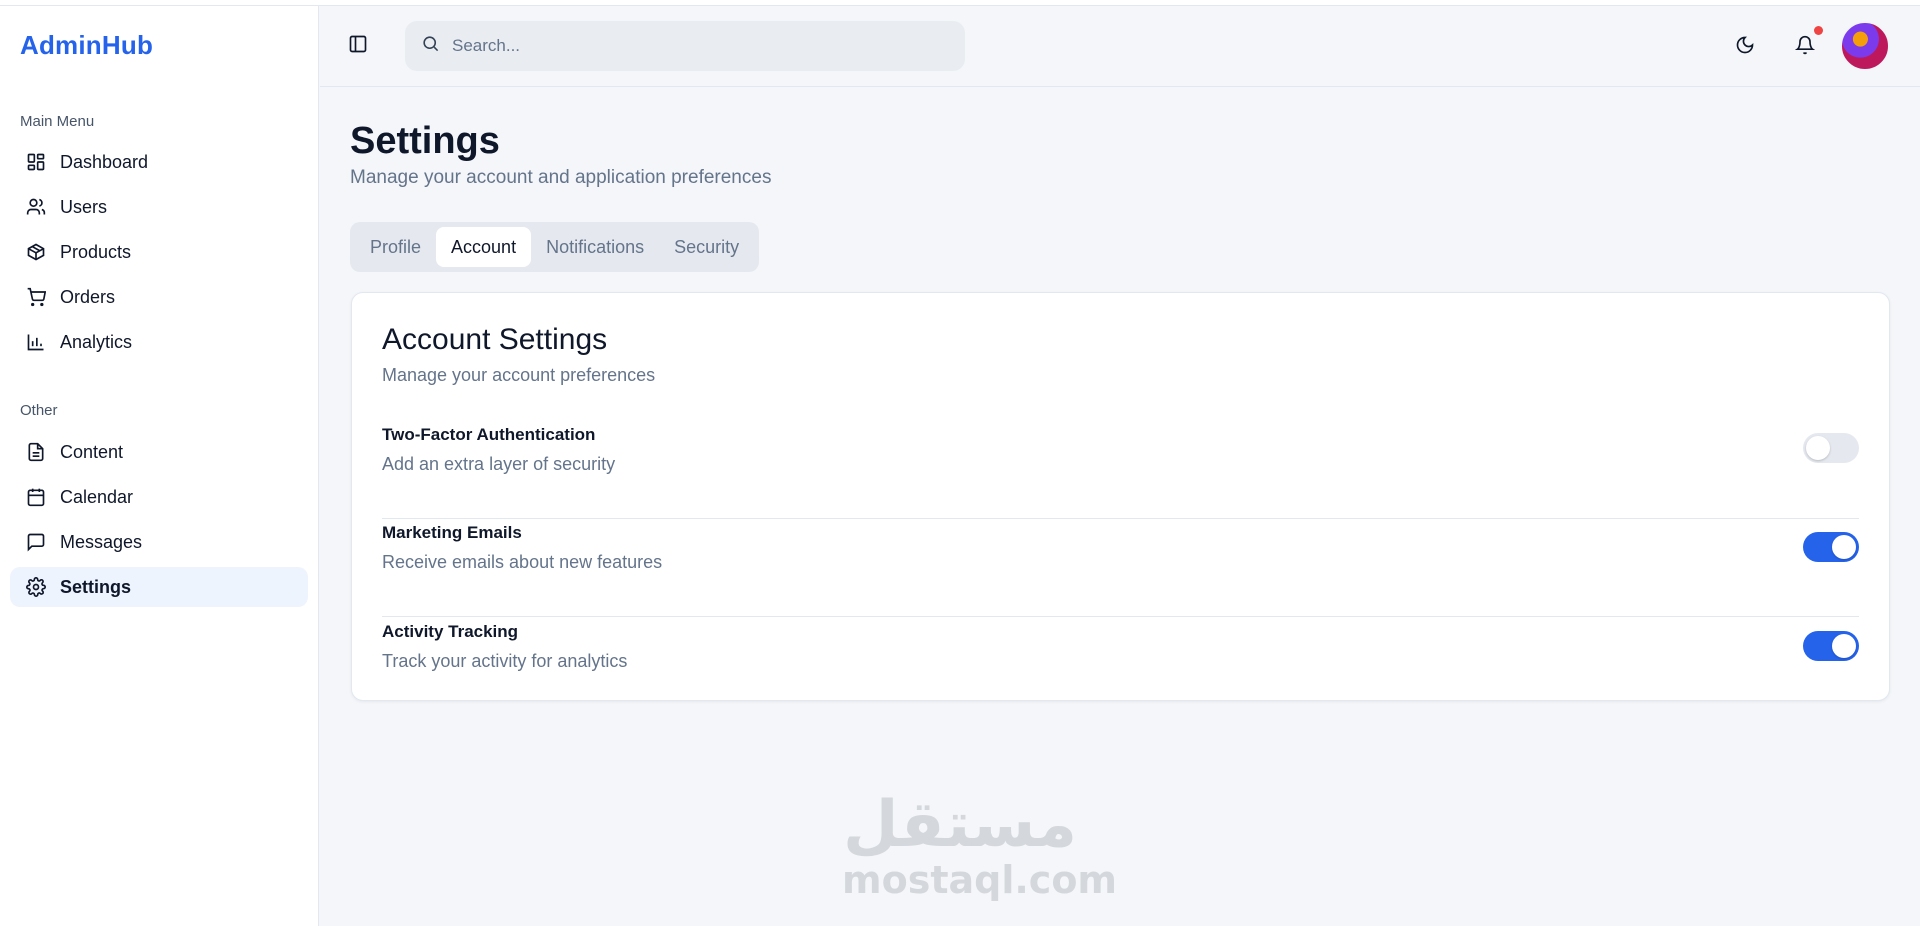 Image resolution: width=1920 pixels, height=926 pixels. Describe the element at coordinates (36, 587) in the screenshot. I see `gear-icon` at that location.